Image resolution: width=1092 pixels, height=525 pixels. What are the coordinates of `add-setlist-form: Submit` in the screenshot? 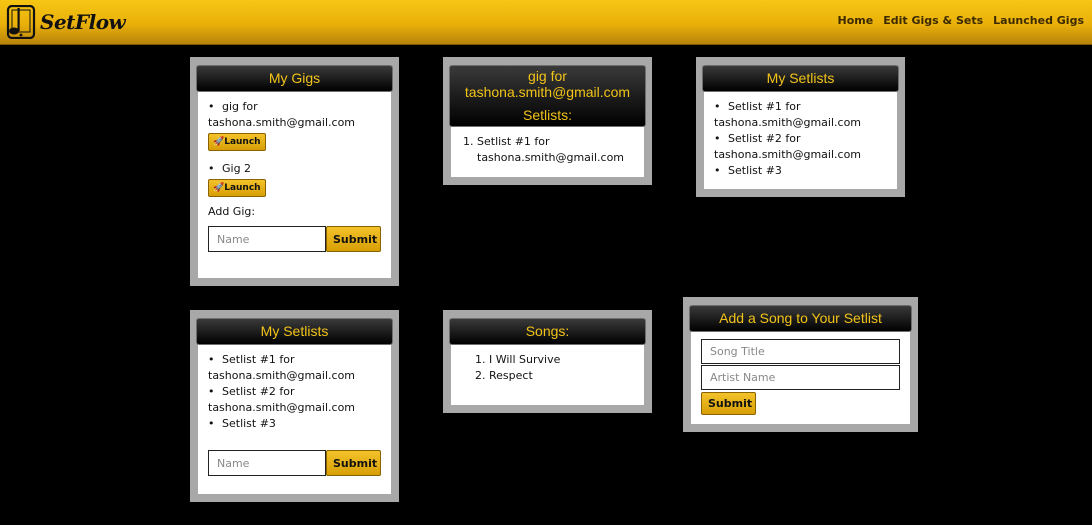 It's located at (294, 463).